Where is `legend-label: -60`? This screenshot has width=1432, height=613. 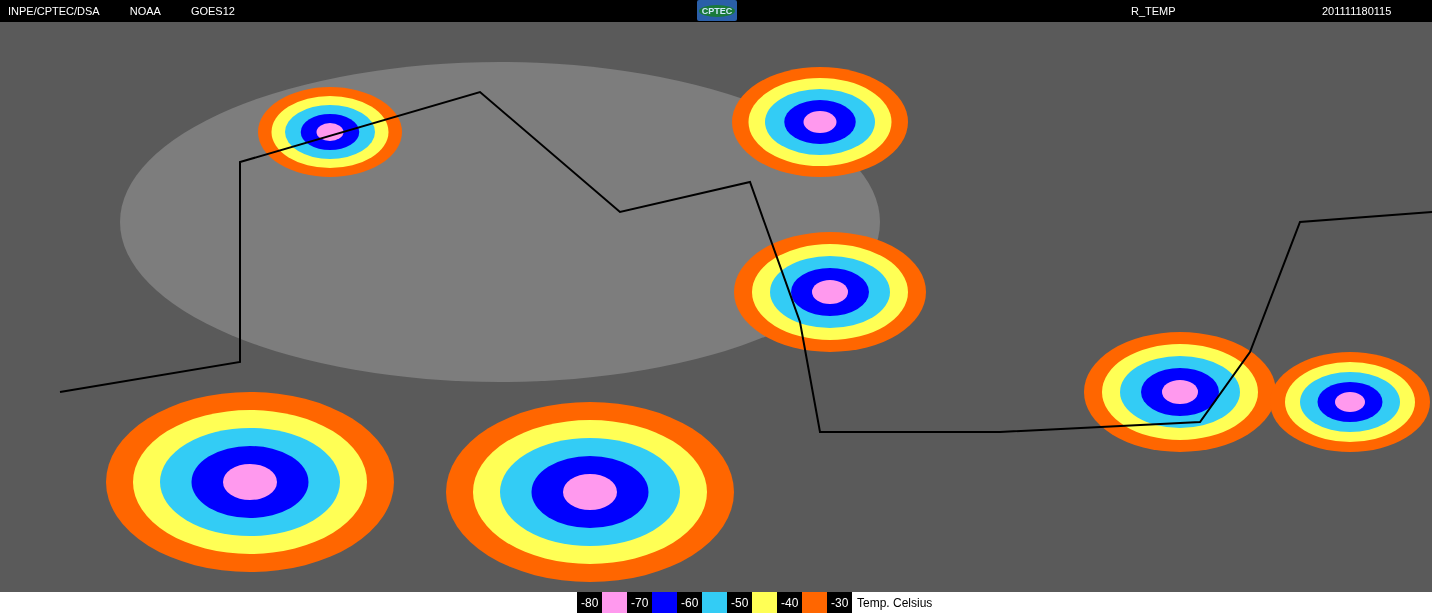
legend-label: -60 is located at coordinates (689, 602).